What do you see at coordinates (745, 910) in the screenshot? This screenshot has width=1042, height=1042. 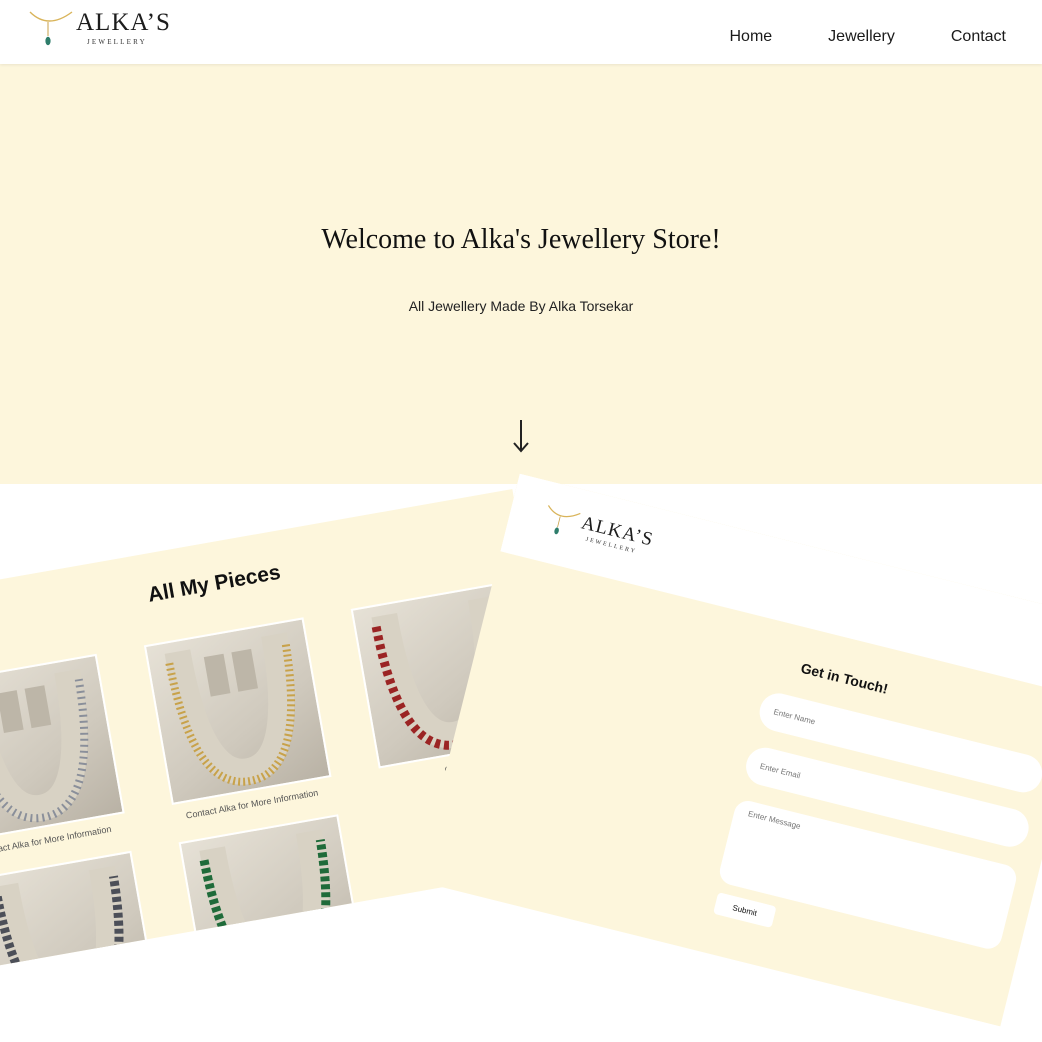 I see `submit-button: Submit` at bounding box center [745, 910].